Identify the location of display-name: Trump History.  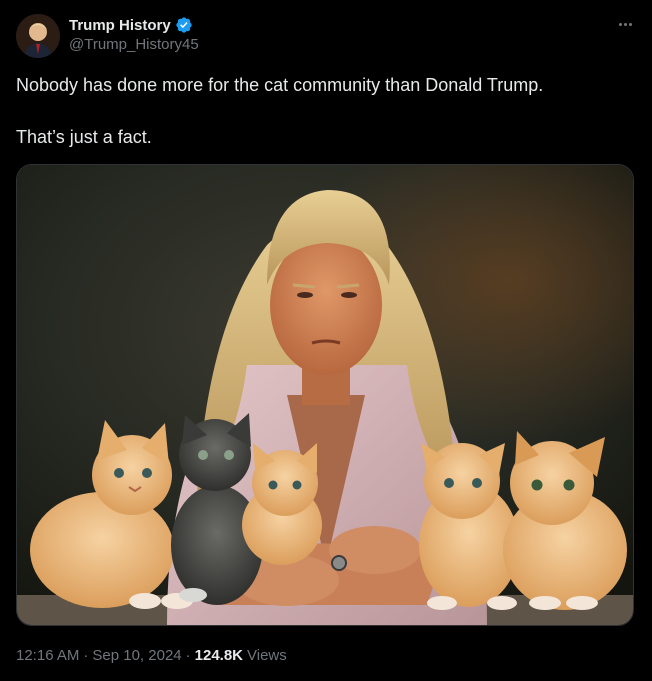
(120, 25).